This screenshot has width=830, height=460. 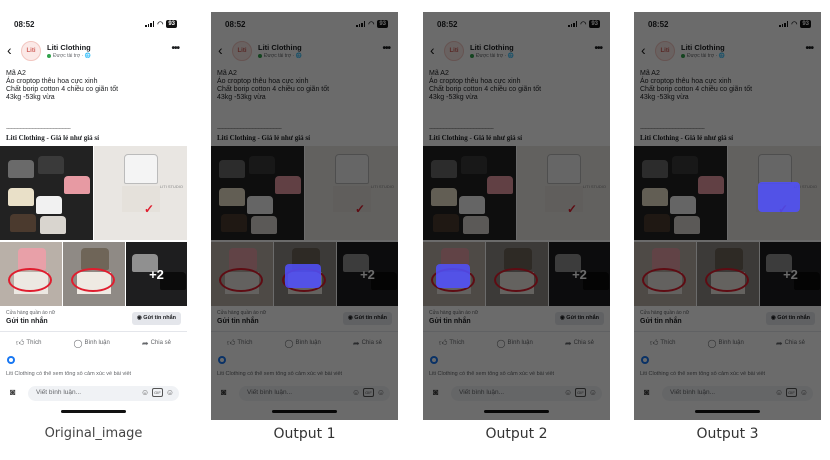 What do you see at coordinates (93, 411) in the screenshot?
I see `home-indicator` at bounding box center [93, 411].